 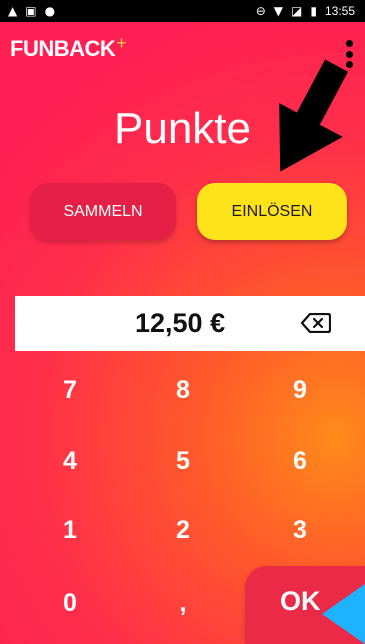 I want to click on key-2: 2, so click(x=183, y=530).